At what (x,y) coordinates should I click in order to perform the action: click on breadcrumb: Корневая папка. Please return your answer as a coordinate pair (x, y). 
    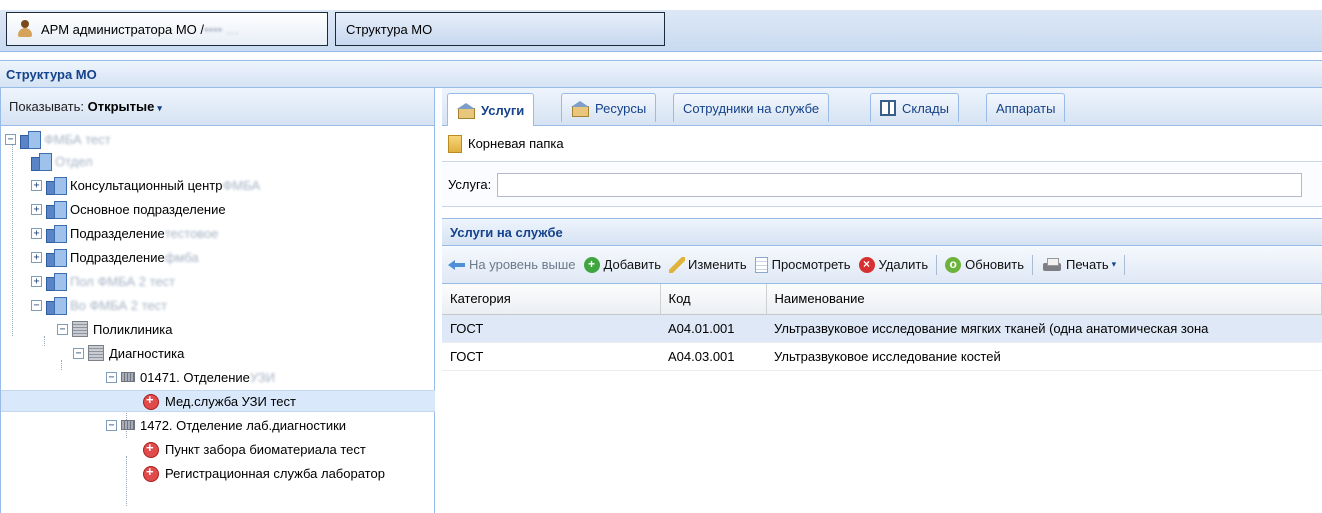
    Looking at the image, I should click on (882, 144).